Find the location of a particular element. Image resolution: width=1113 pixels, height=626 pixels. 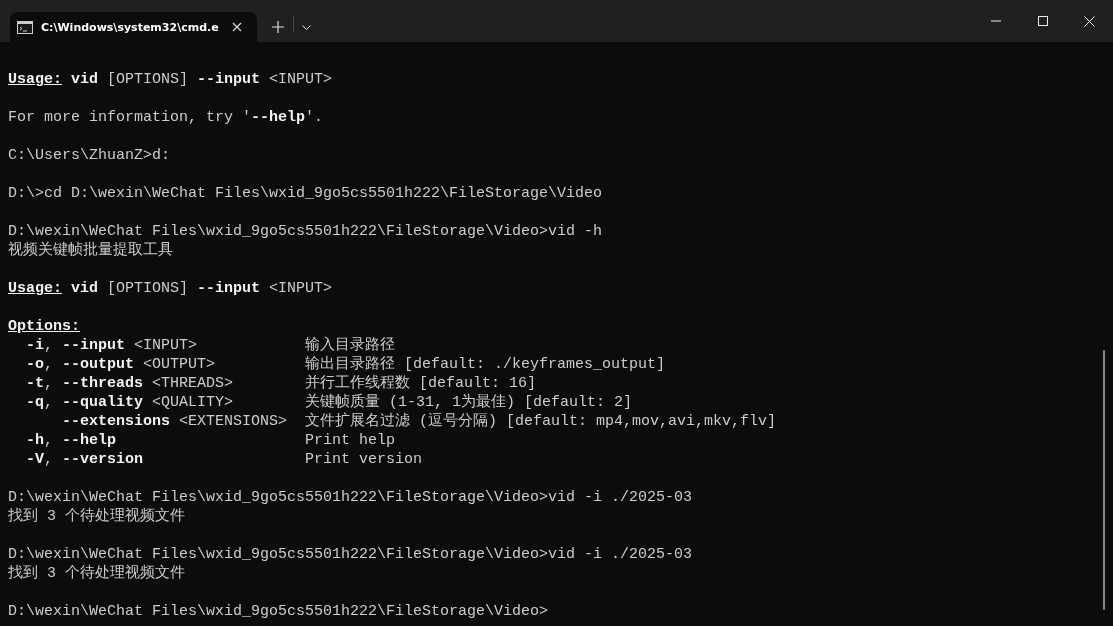

plus-icon is located at coordinates (277, 27).